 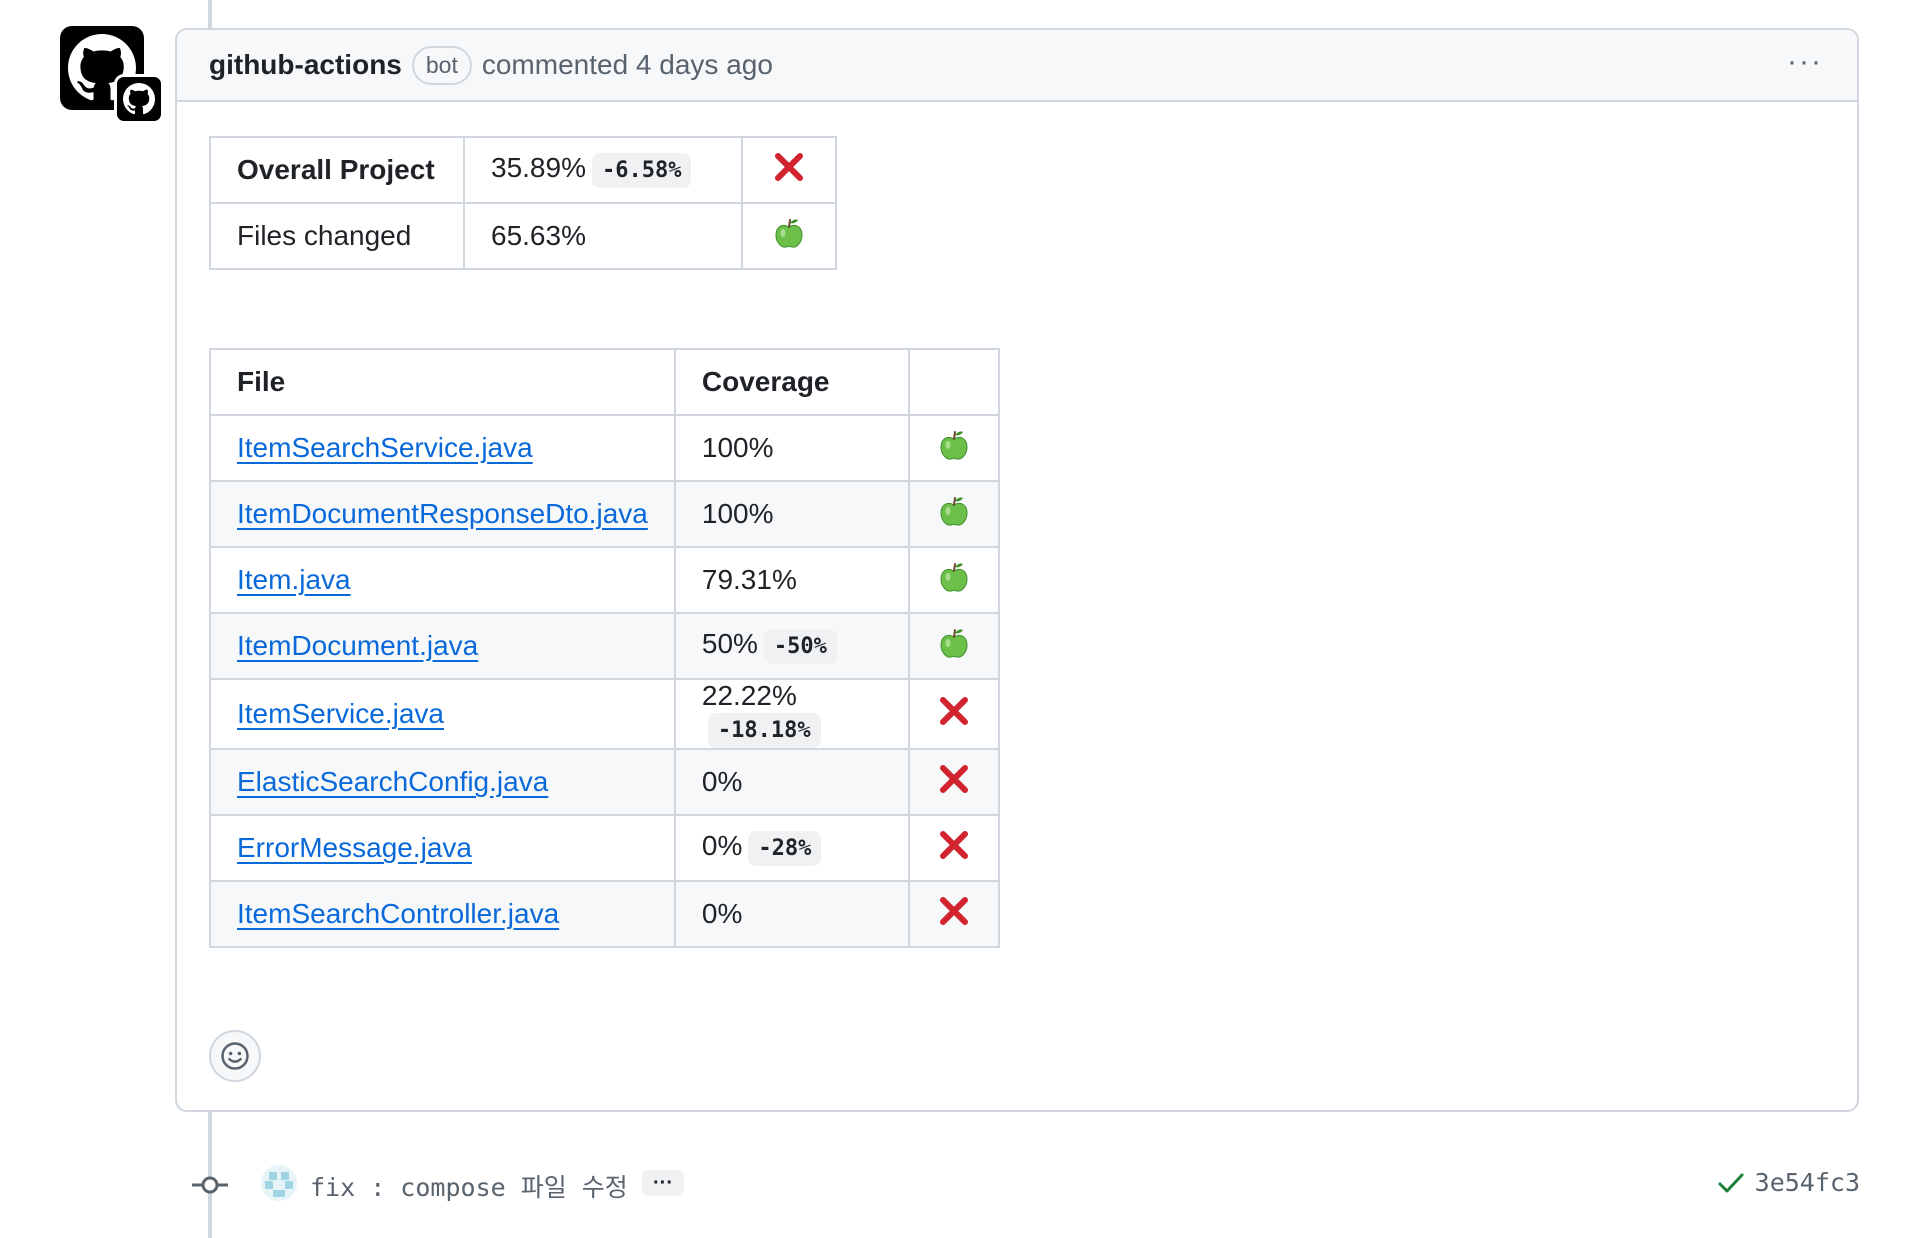 I want to click on check-icon, so click(x=1731, y=1182).